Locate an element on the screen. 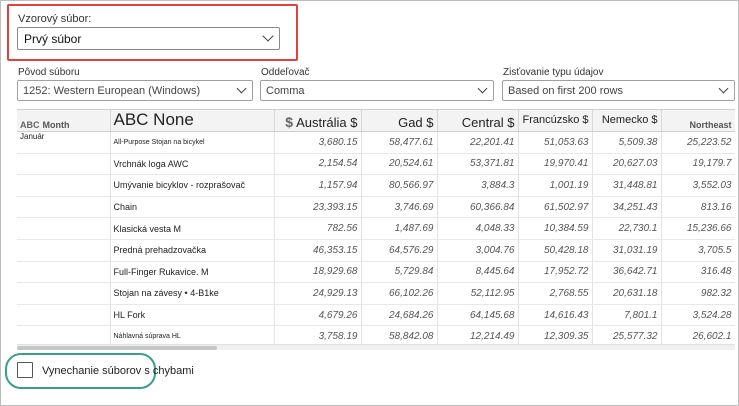  value-cell: 17,952.72 is located at coordinates (555, 272).